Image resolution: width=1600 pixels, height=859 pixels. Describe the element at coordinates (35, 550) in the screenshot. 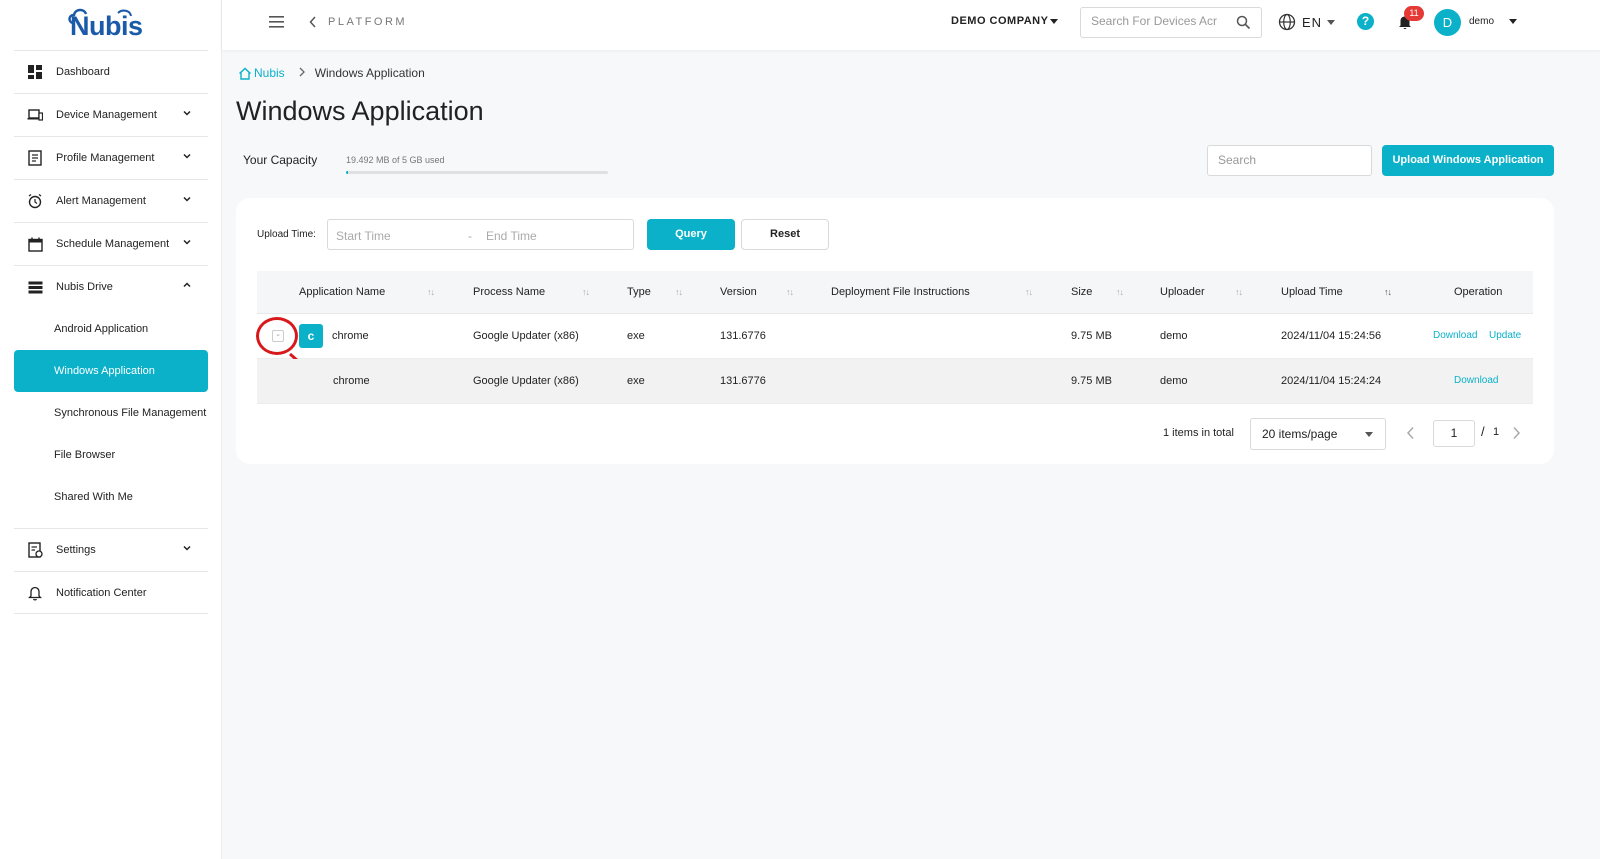

I see `settings-doc-icon` at that location.